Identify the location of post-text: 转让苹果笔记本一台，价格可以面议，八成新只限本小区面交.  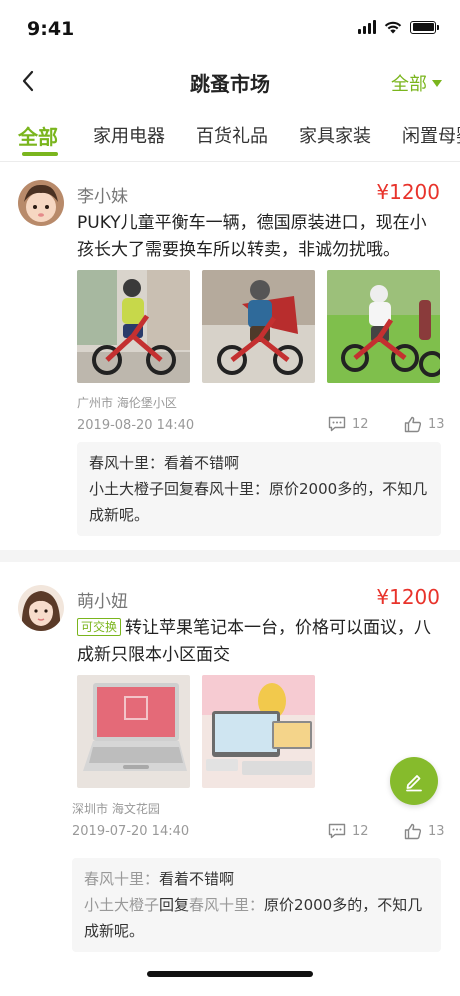
(254, 641).